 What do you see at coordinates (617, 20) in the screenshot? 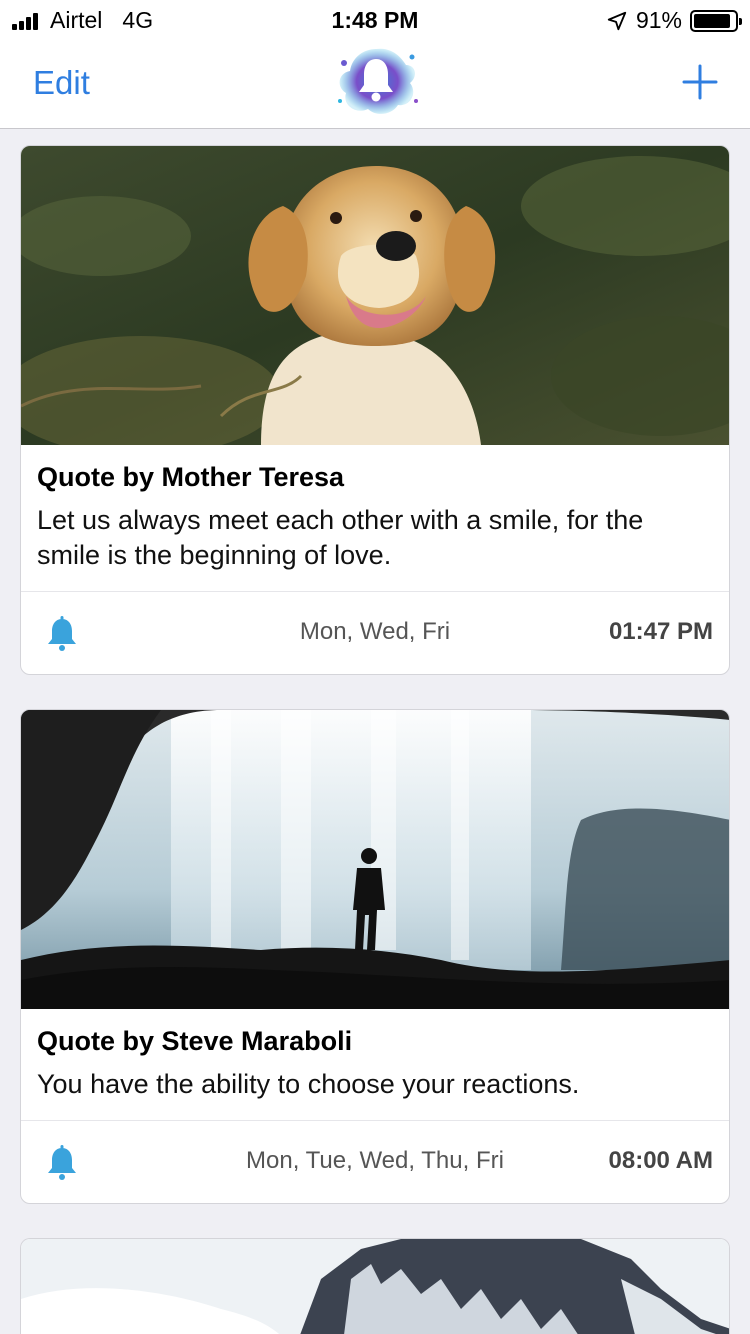
I see `location-arrow-icon` at bounding box center [617, 20].